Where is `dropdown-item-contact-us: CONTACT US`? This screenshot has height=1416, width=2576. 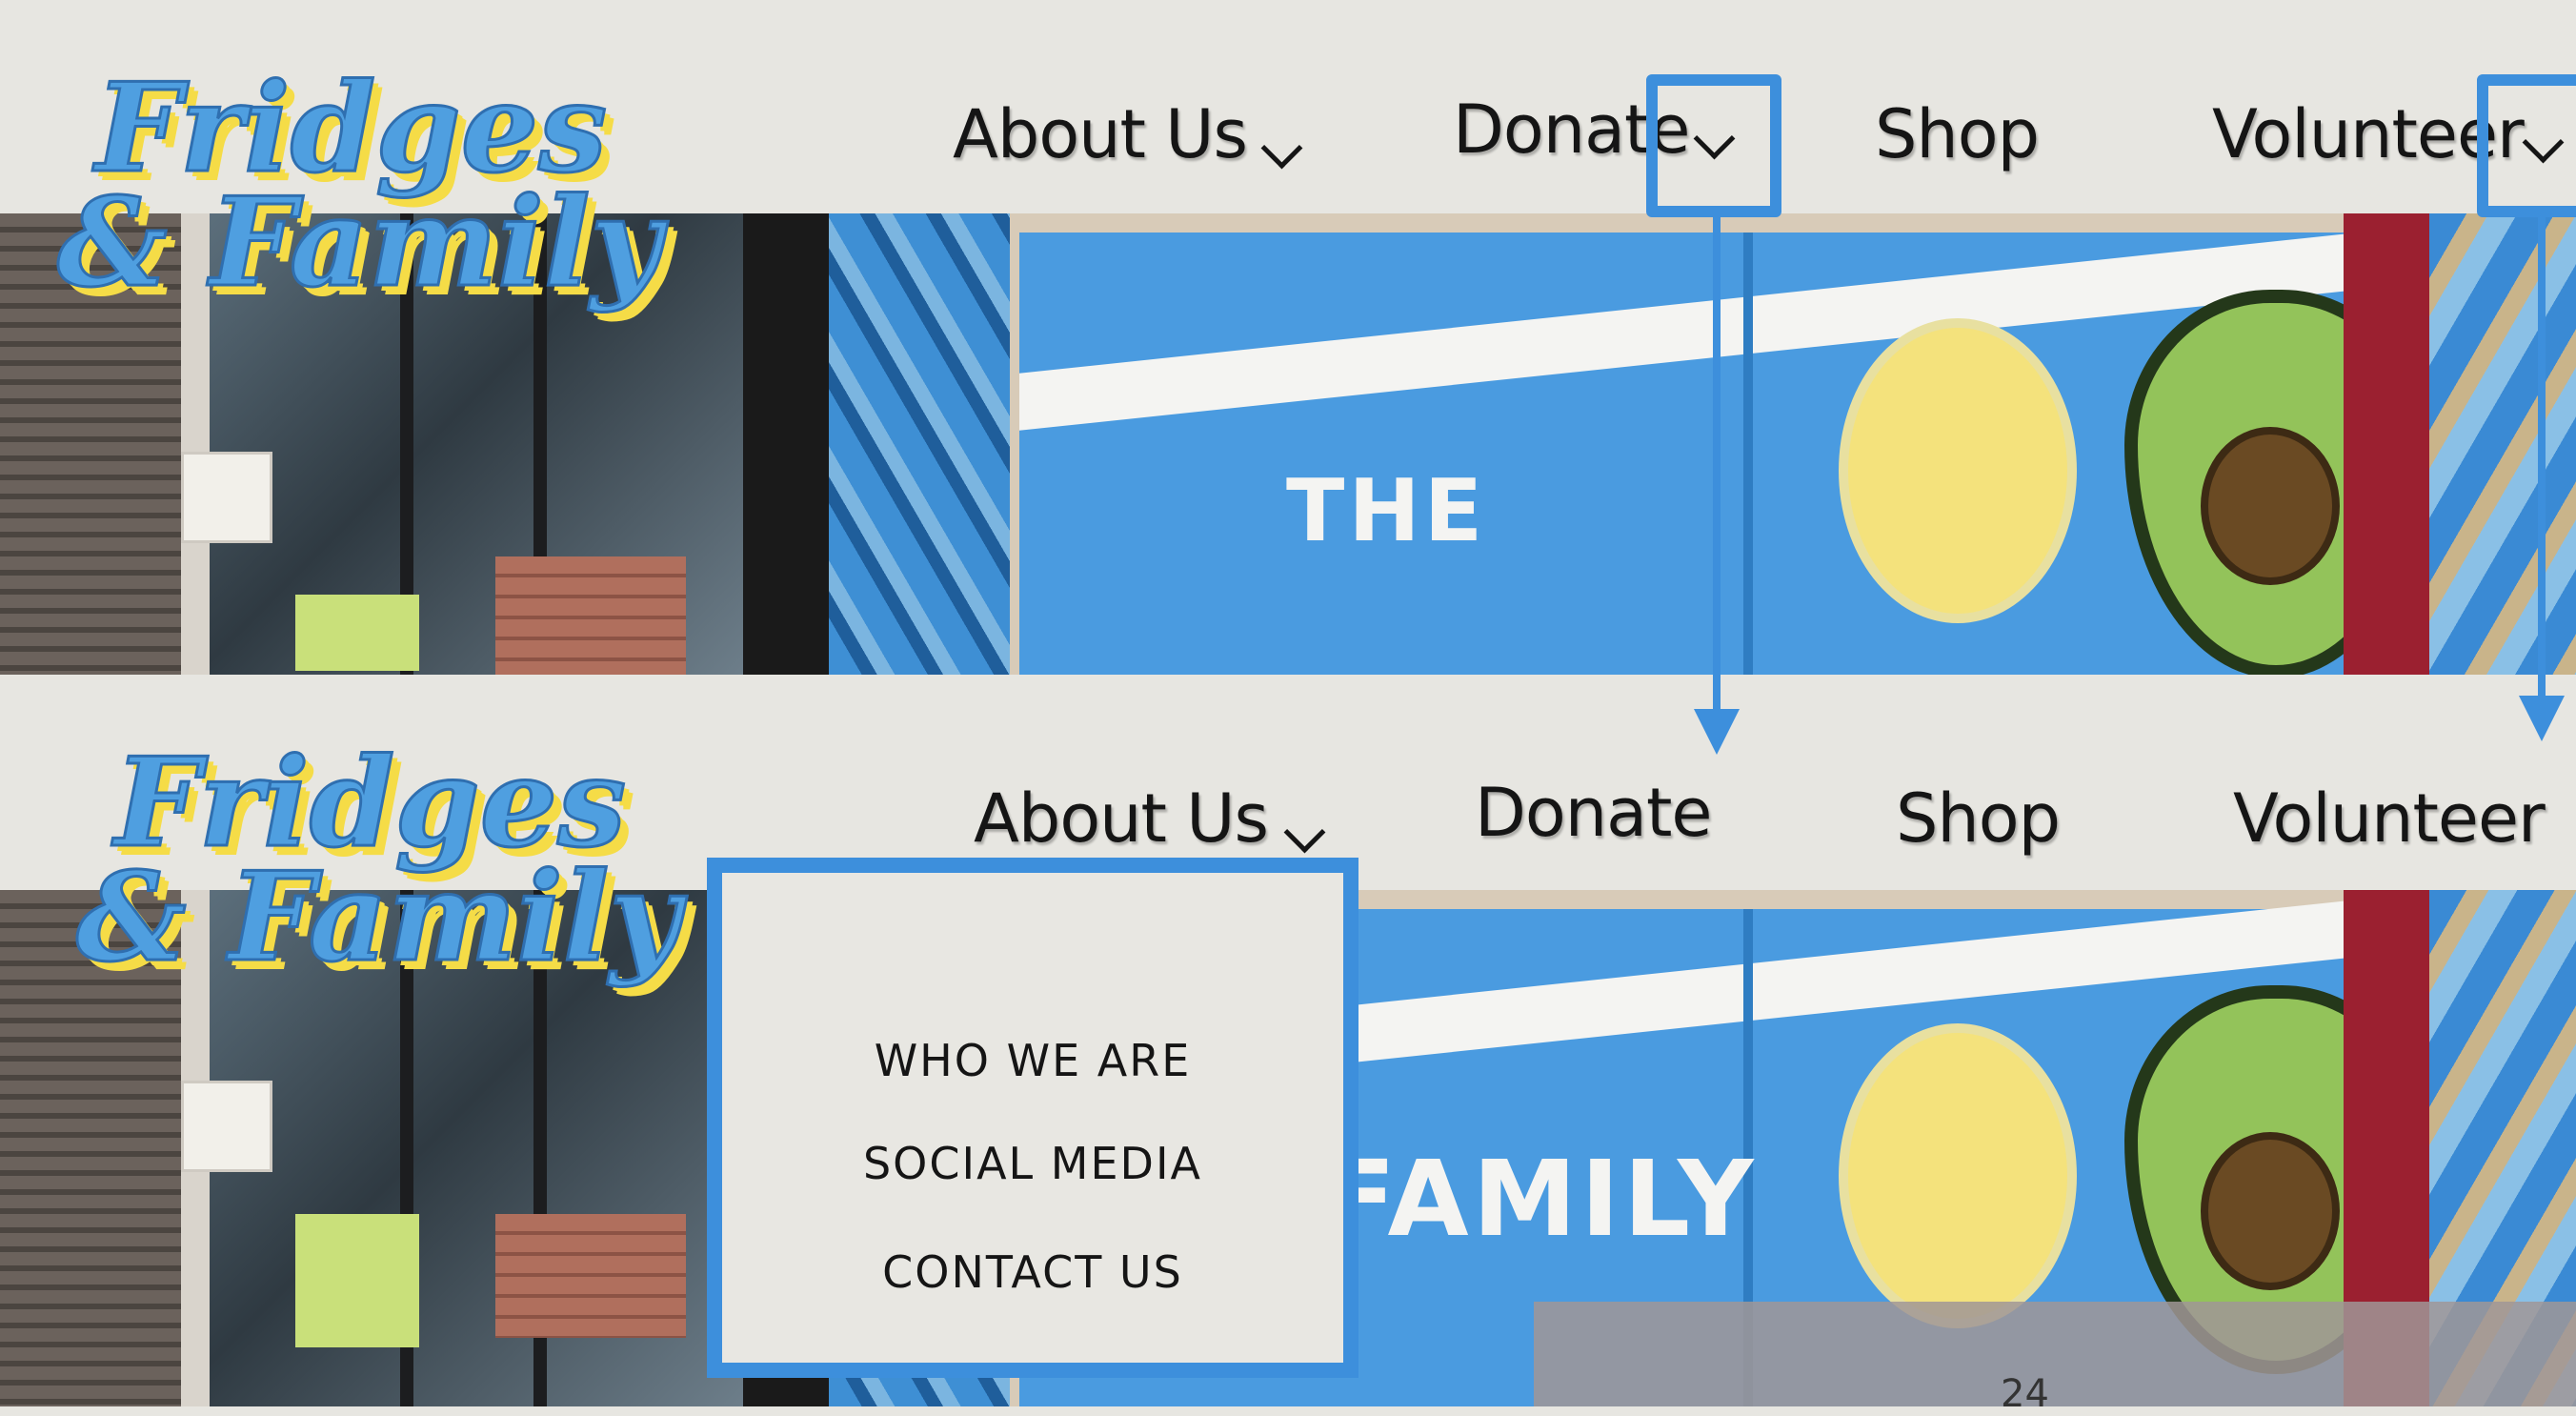 dropdown-item-contact-us: CONTACT US is located at coordinates (1032, 1272).